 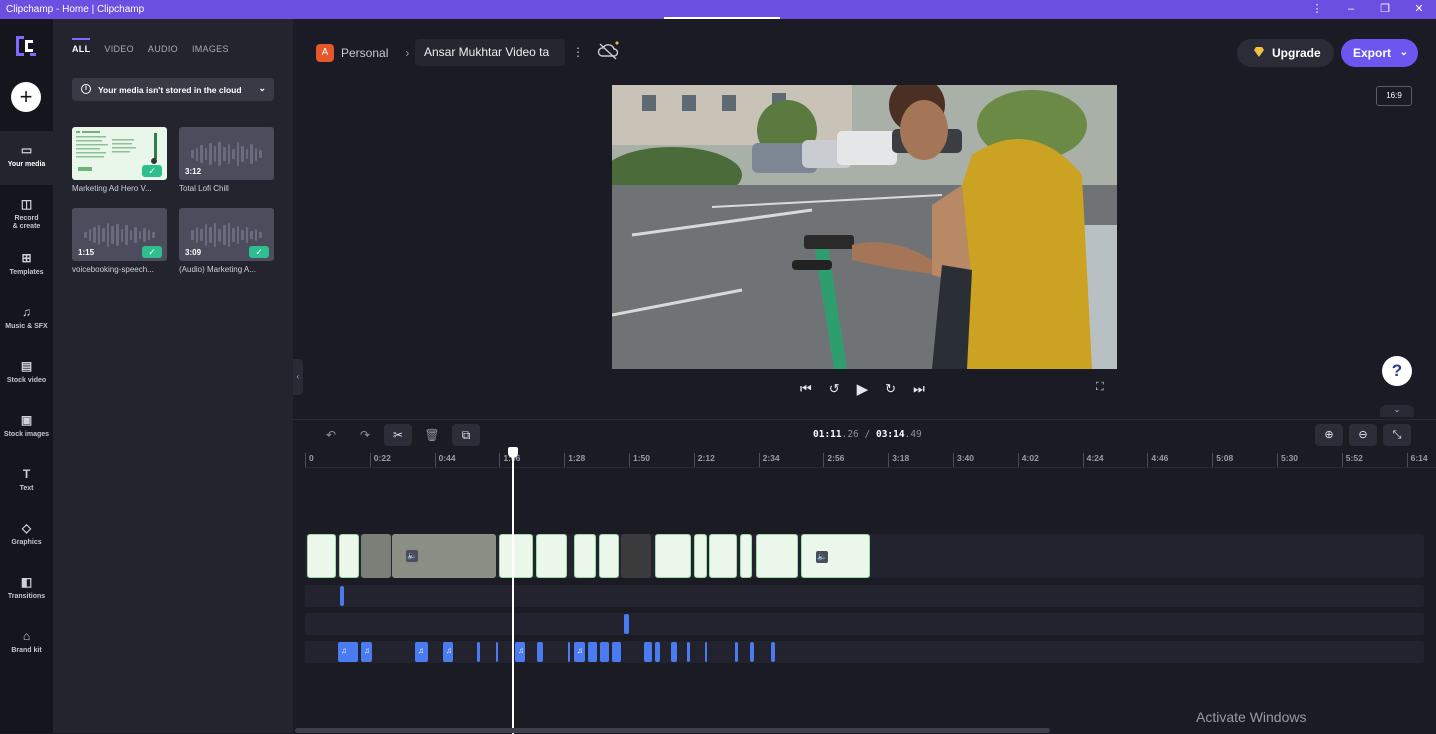 What do you see at coordinates (863, 389) in the screenshot?
I see `play-icon: ▶` at bounding box center [863, 389].